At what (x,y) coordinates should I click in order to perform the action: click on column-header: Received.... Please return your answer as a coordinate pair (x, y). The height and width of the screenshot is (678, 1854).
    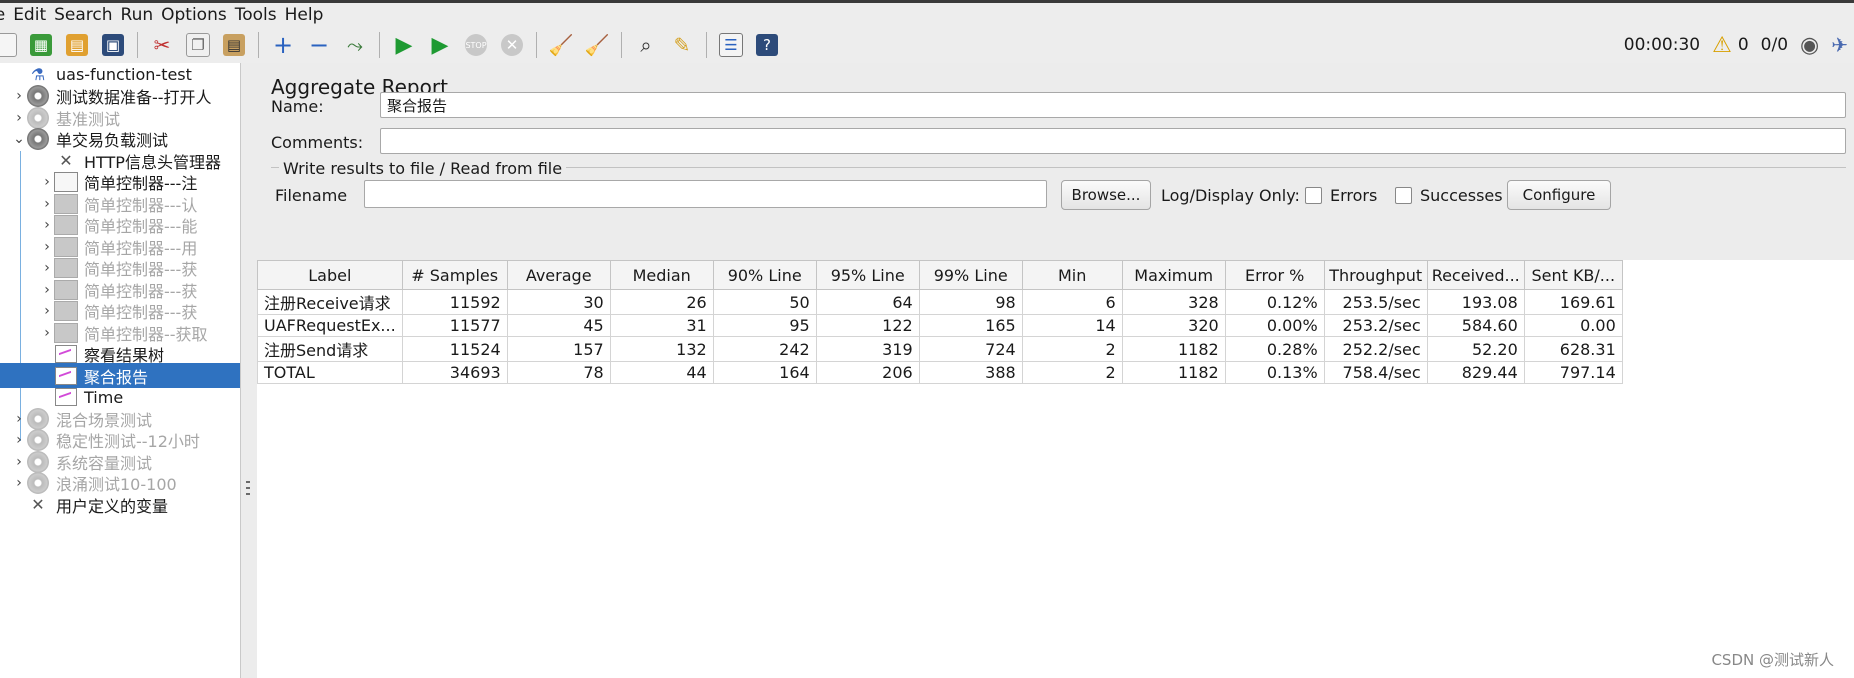
    Looking at the image, I should click on (1475, 275).